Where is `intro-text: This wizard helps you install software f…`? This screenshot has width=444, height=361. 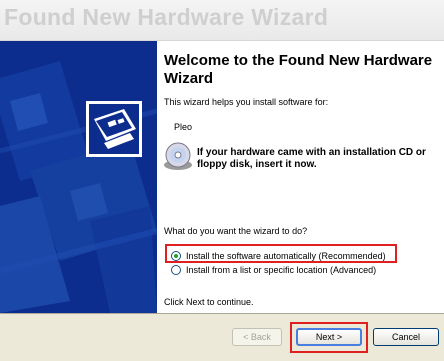 intro-text: This wizard helps you install software f… is located at coordinates (246, 102).